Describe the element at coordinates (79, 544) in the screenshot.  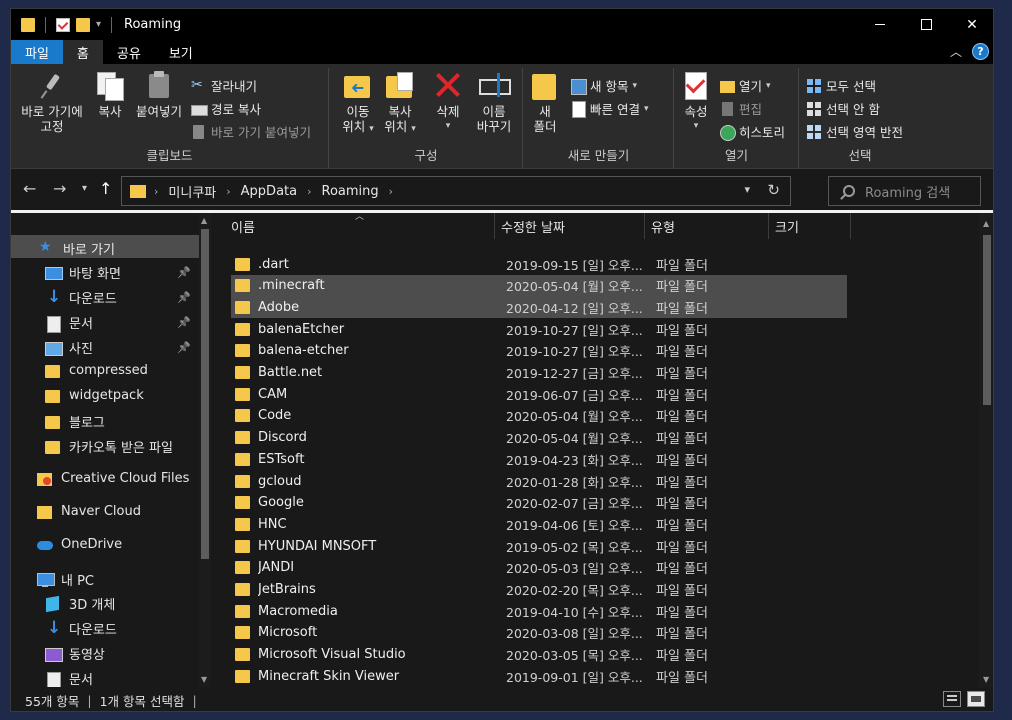
I see `nav-onedrive: OneDrive` at that location.